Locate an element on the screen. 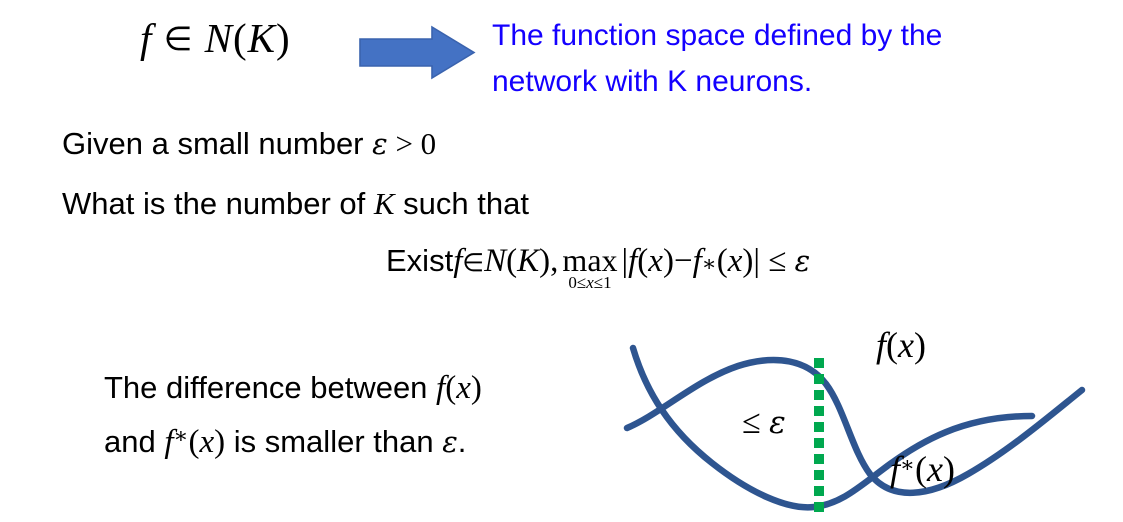  exist-fx2-f: f is located at coordinates (697, 261).